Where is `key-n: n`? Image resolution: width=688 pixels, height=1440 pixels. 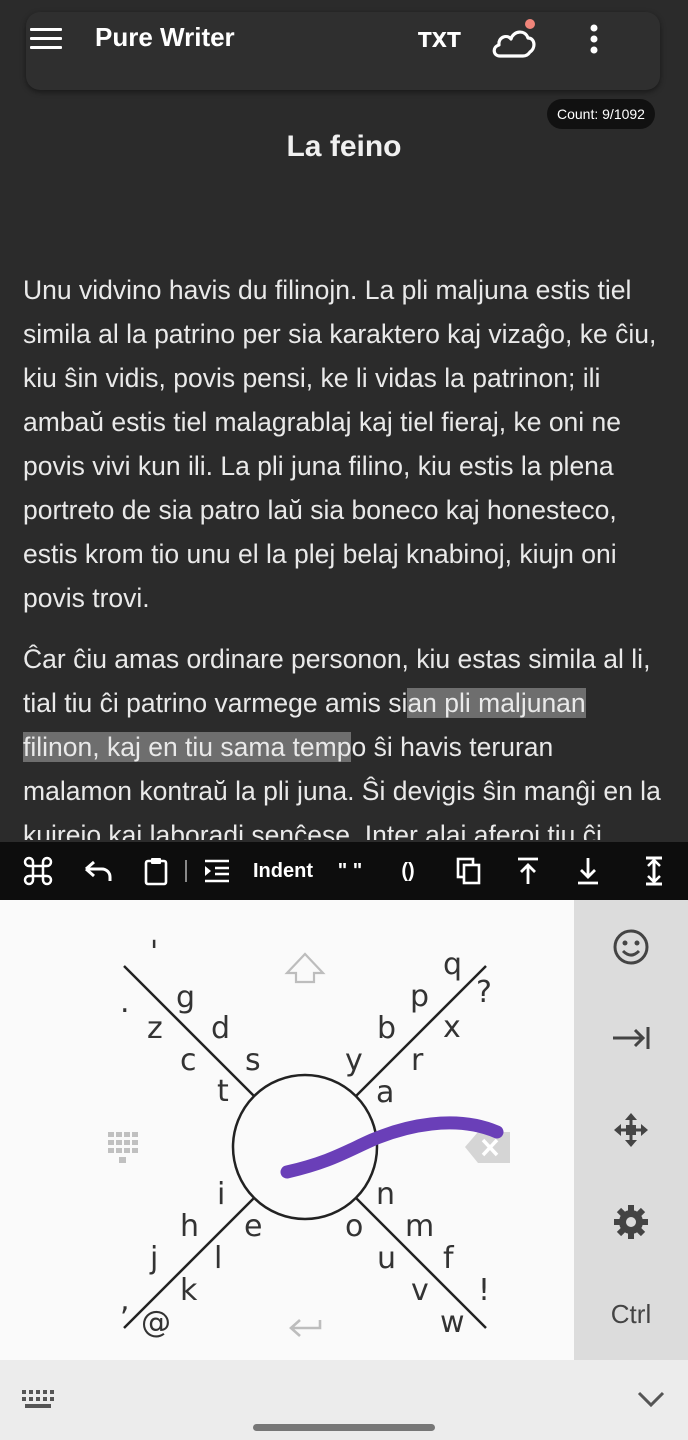
key-n: n is located at coordinates (385, 1195).